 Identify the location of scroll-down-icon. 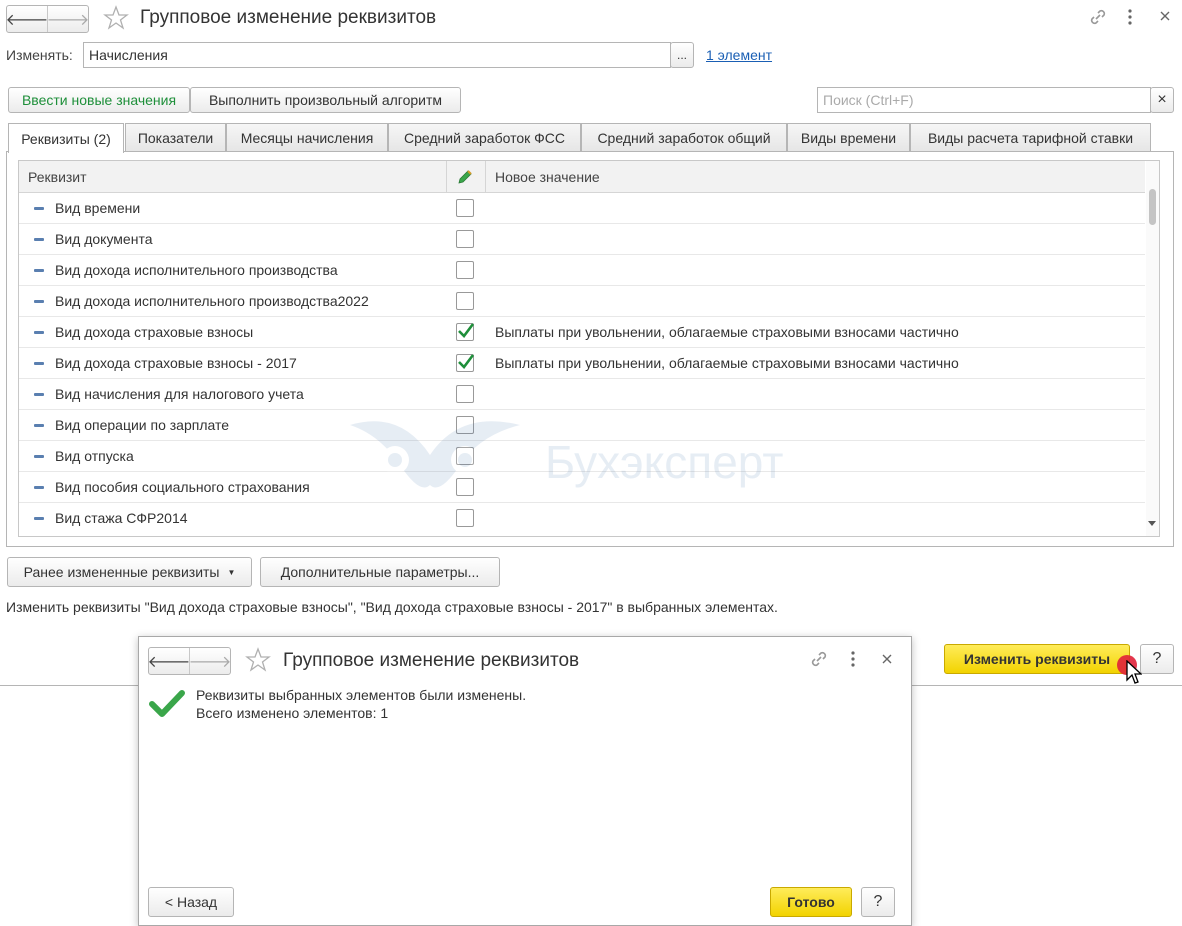
(1152, 523).